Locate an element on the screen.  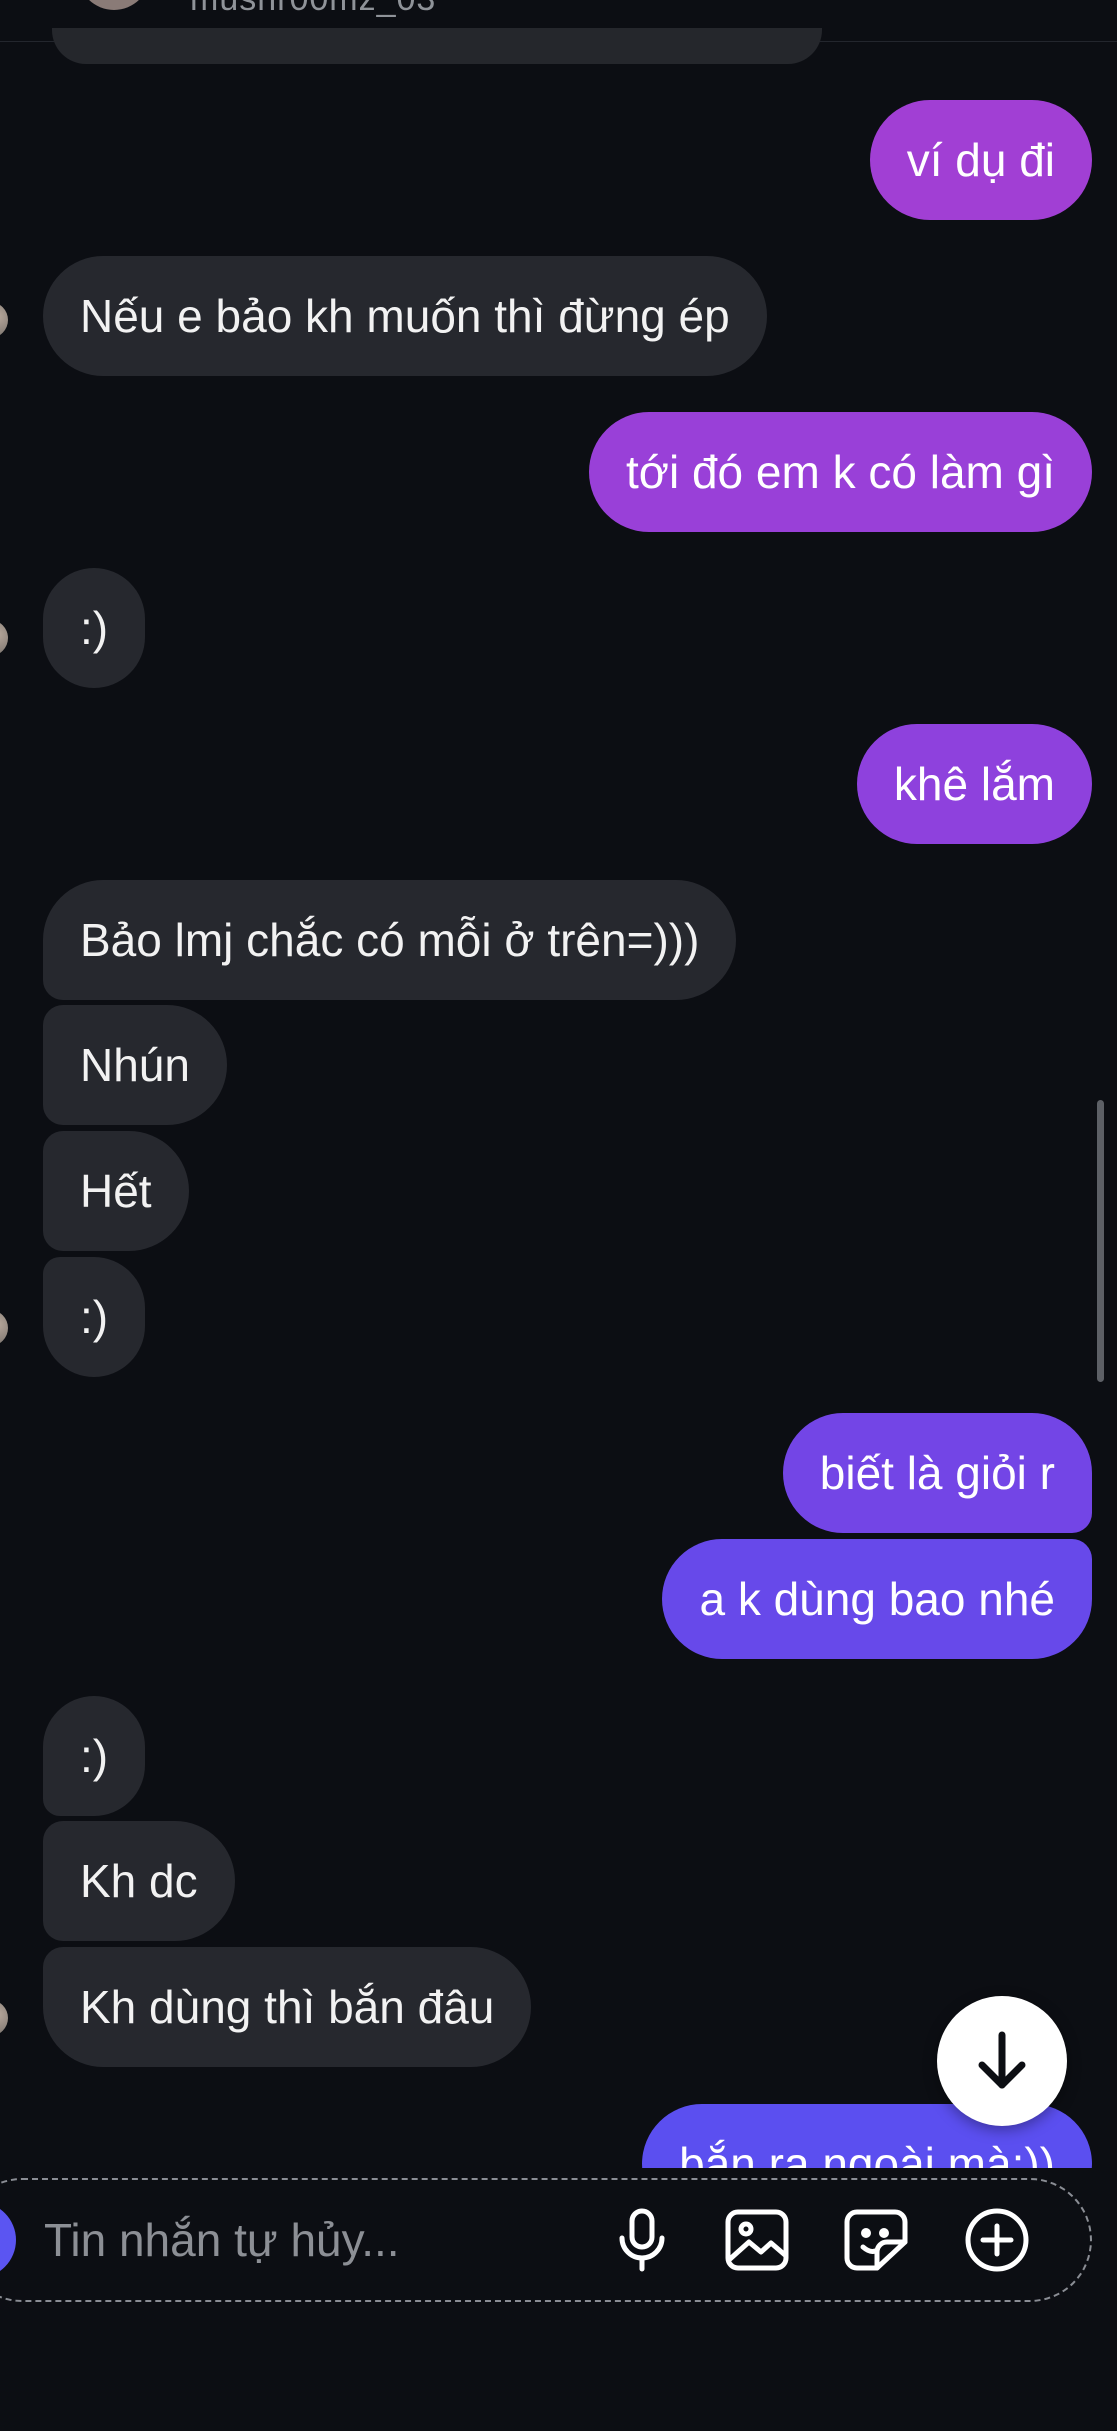
message-text: Kh dùng thì bắn đâu is located at coordinates (287, 2007).